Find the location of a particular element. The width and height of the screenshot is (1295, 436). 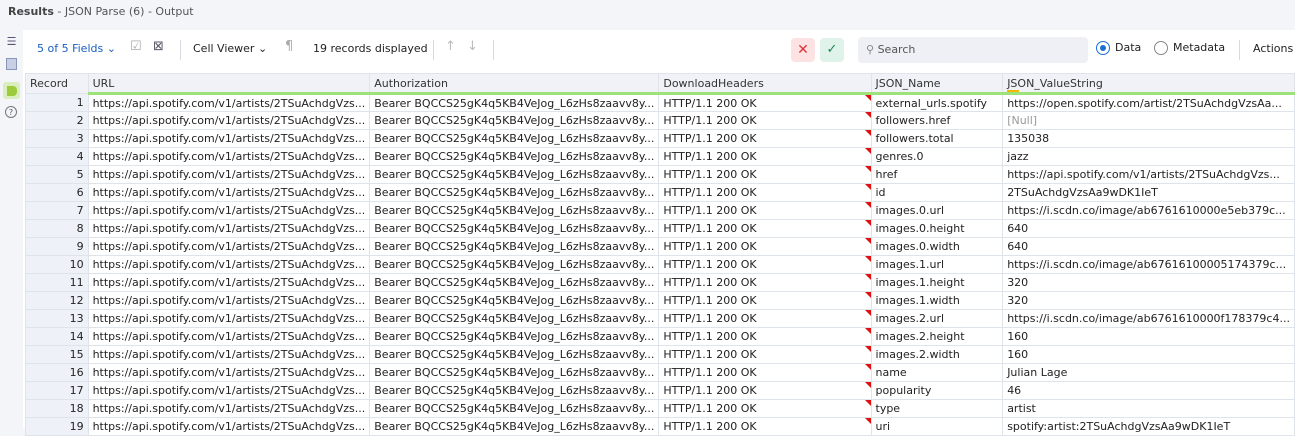

json-value-cell: spotify:artist:2TSuAchdgVzsAa9wDK1IeT is located at coordinates (1148, 426).